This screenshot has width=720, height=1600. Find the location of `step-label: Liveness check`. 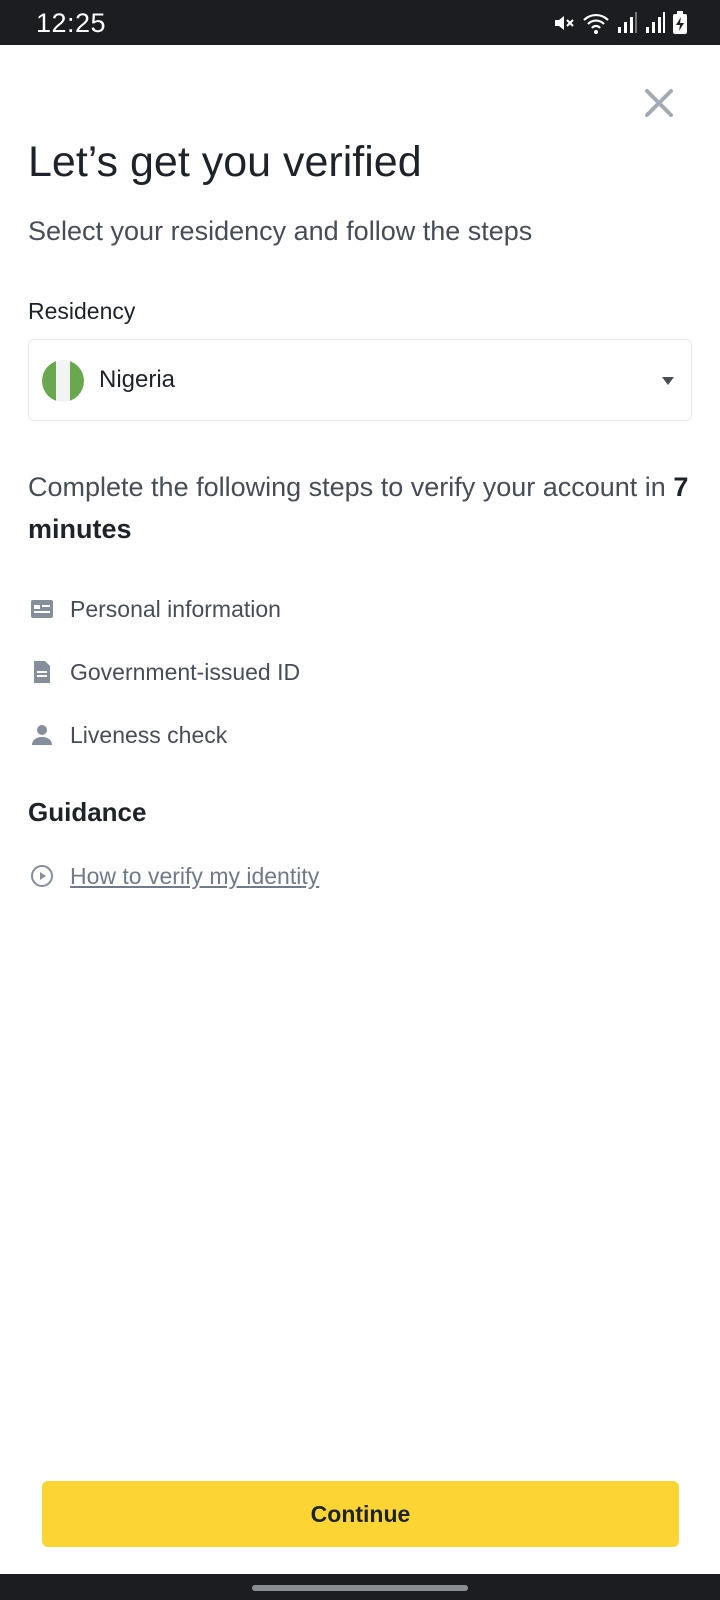

step-label: Liveness check is located at coordinates (149, 734).